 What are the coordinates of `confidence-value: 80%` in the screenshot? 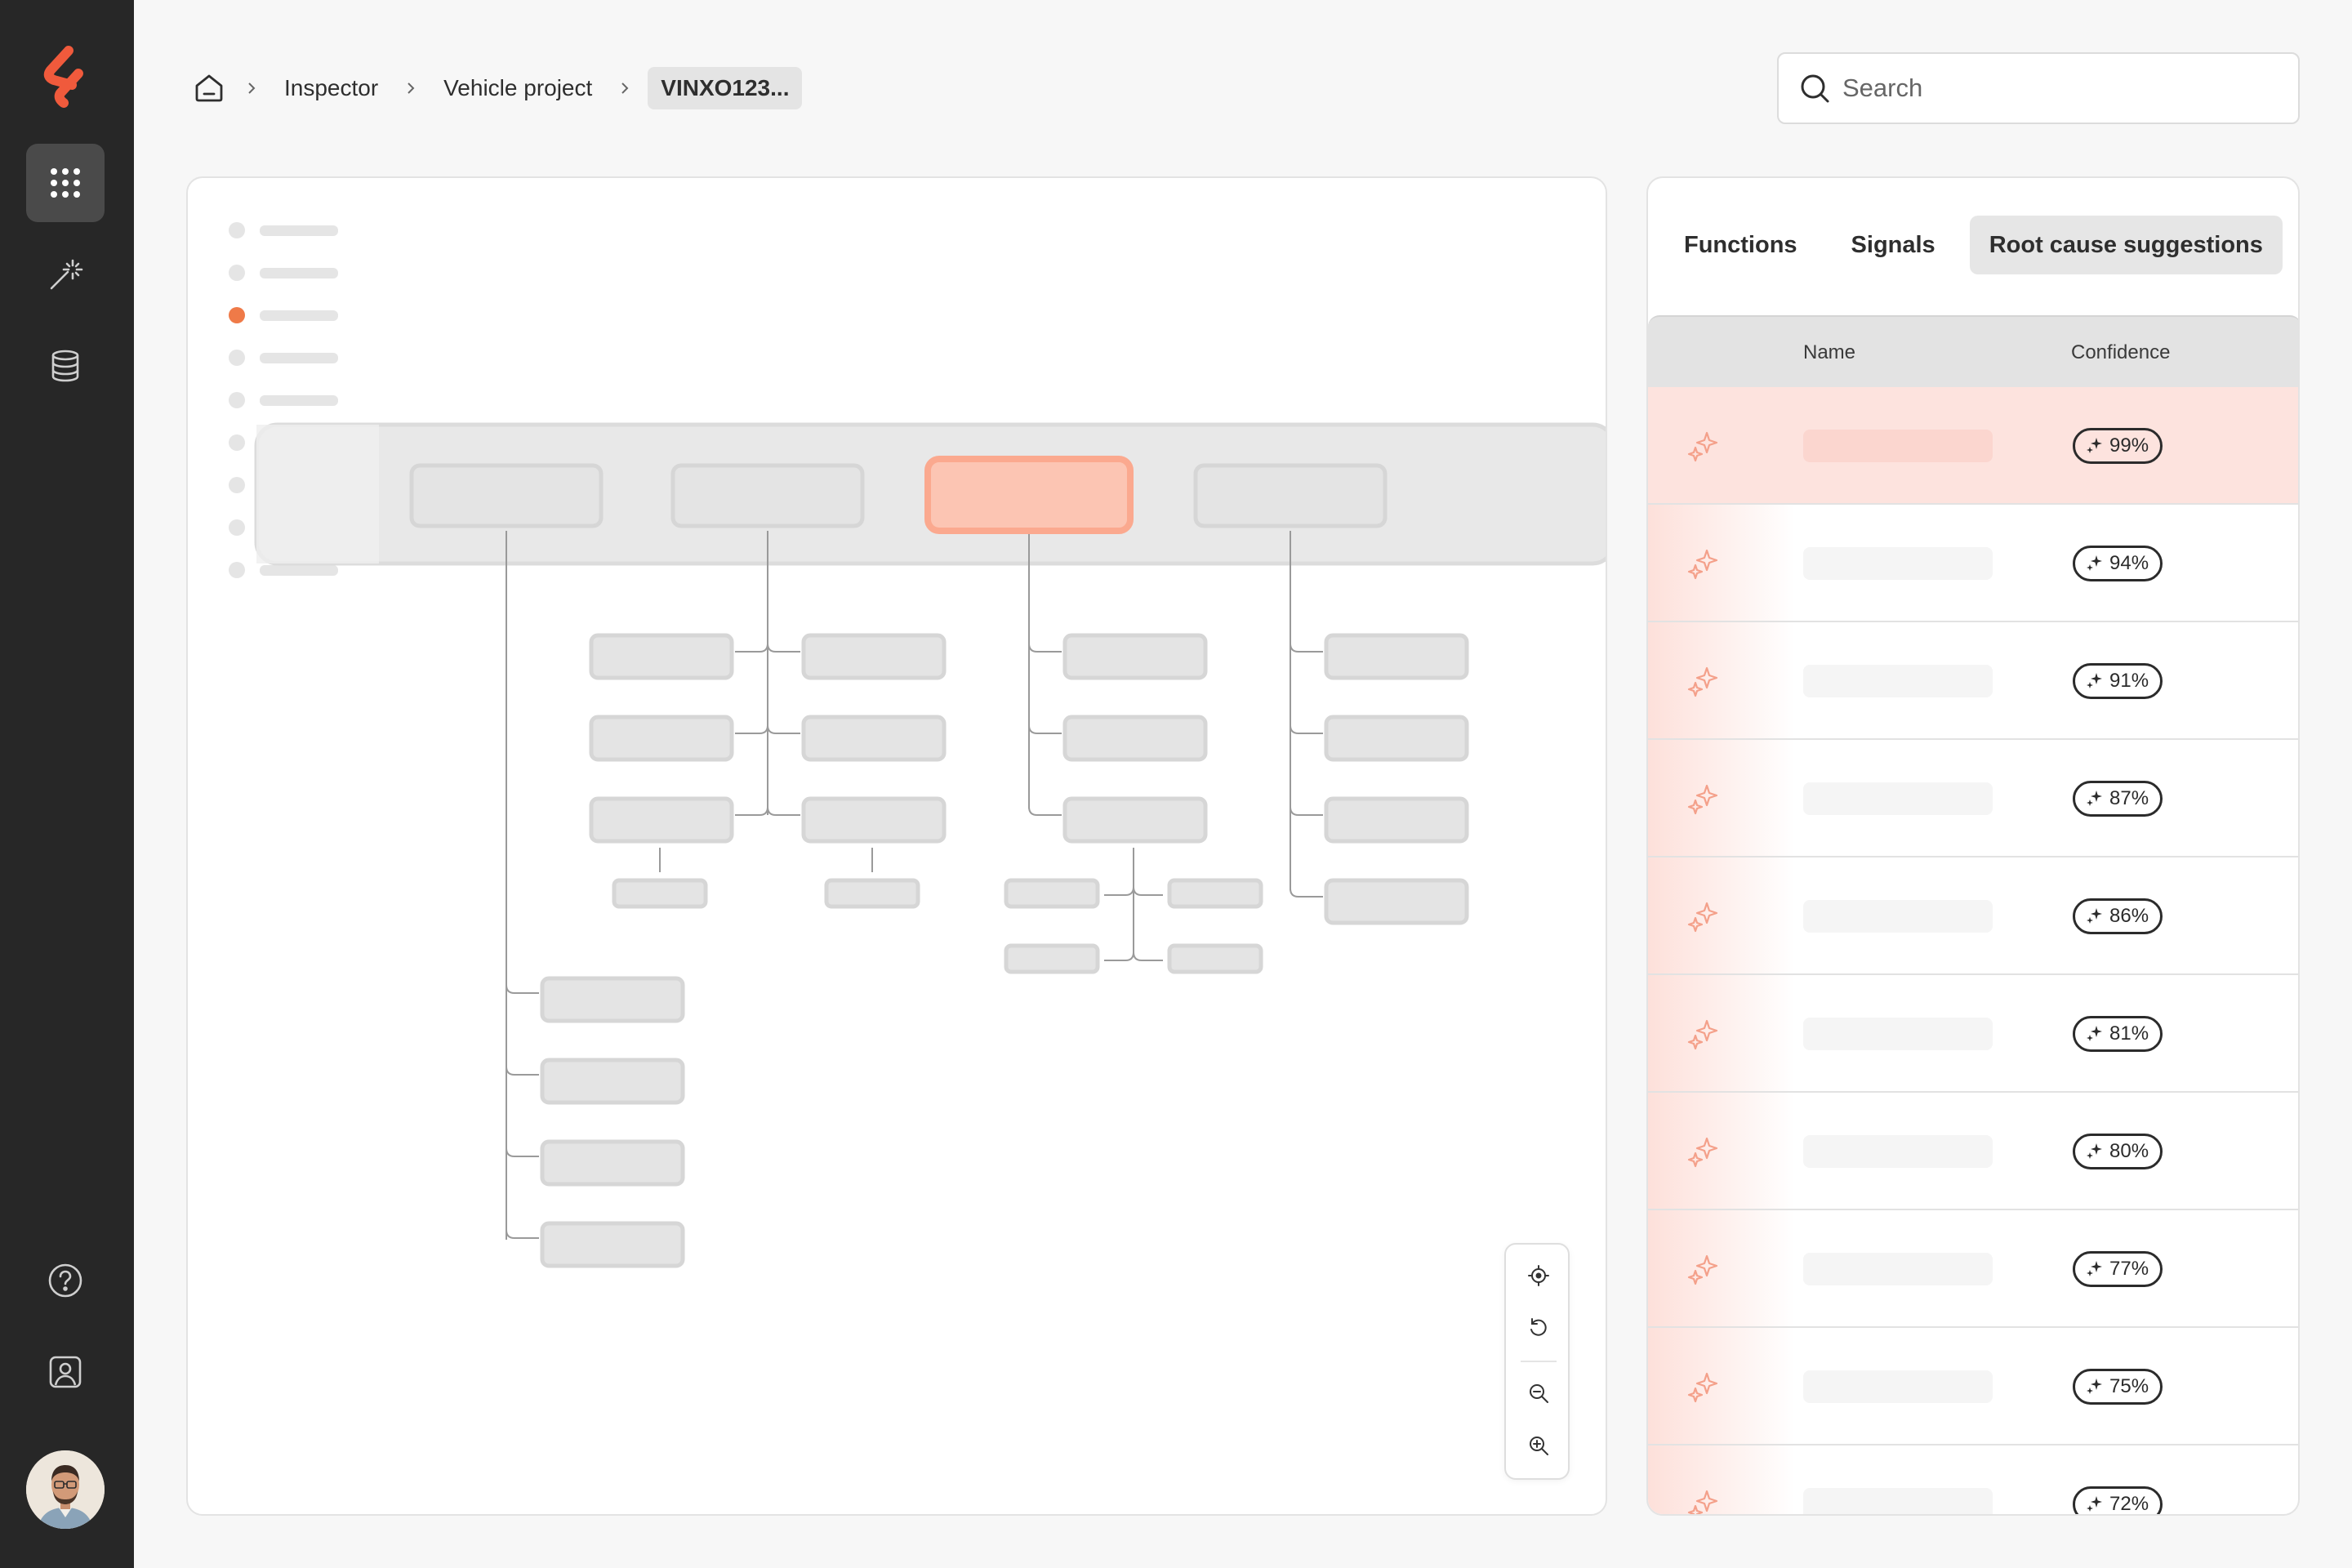 It's located at (2129, 1151).